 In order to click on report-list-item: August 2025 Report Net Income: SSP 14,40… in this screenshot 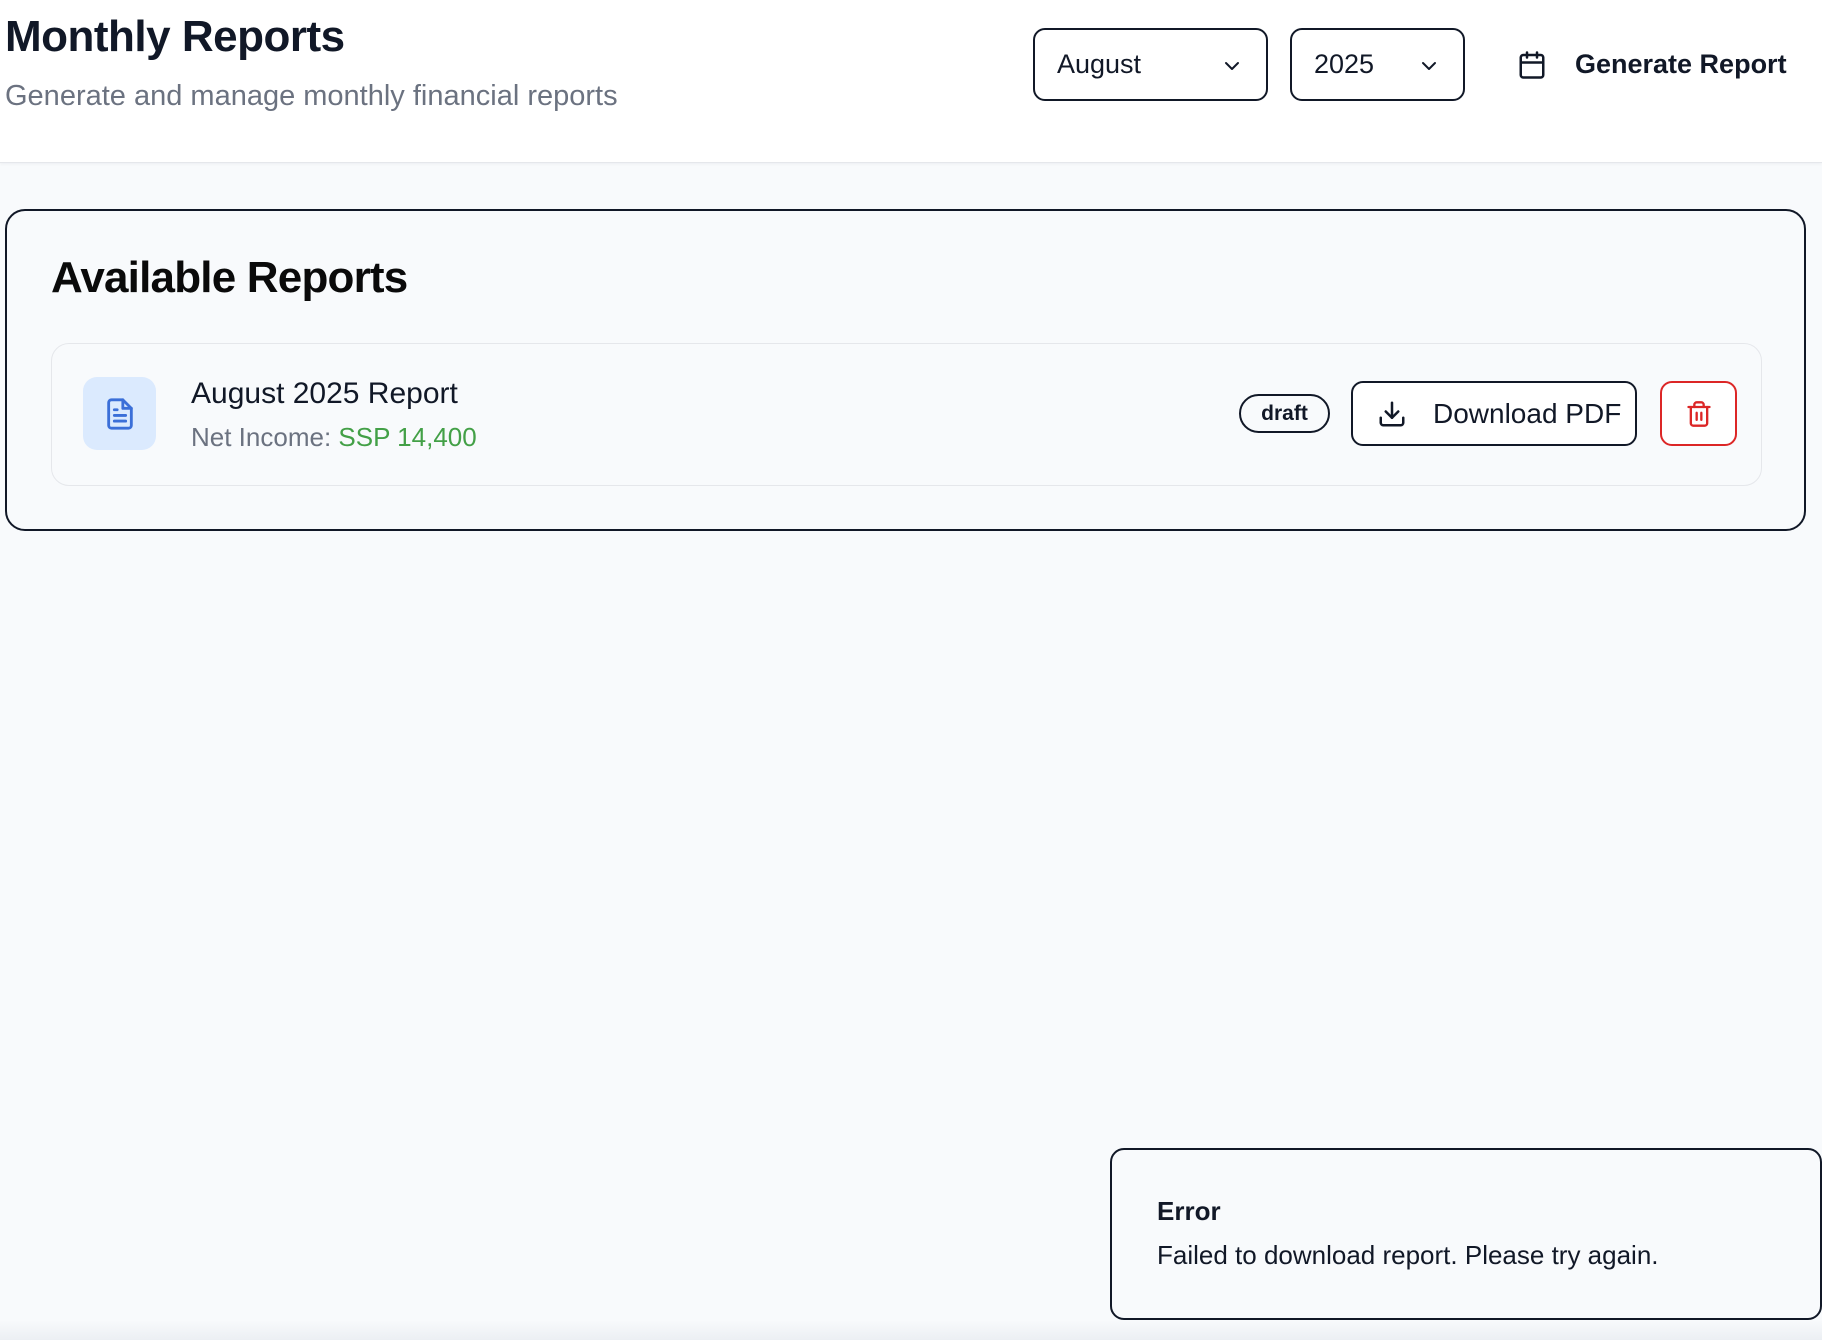, I will do `click(906, 414)`.